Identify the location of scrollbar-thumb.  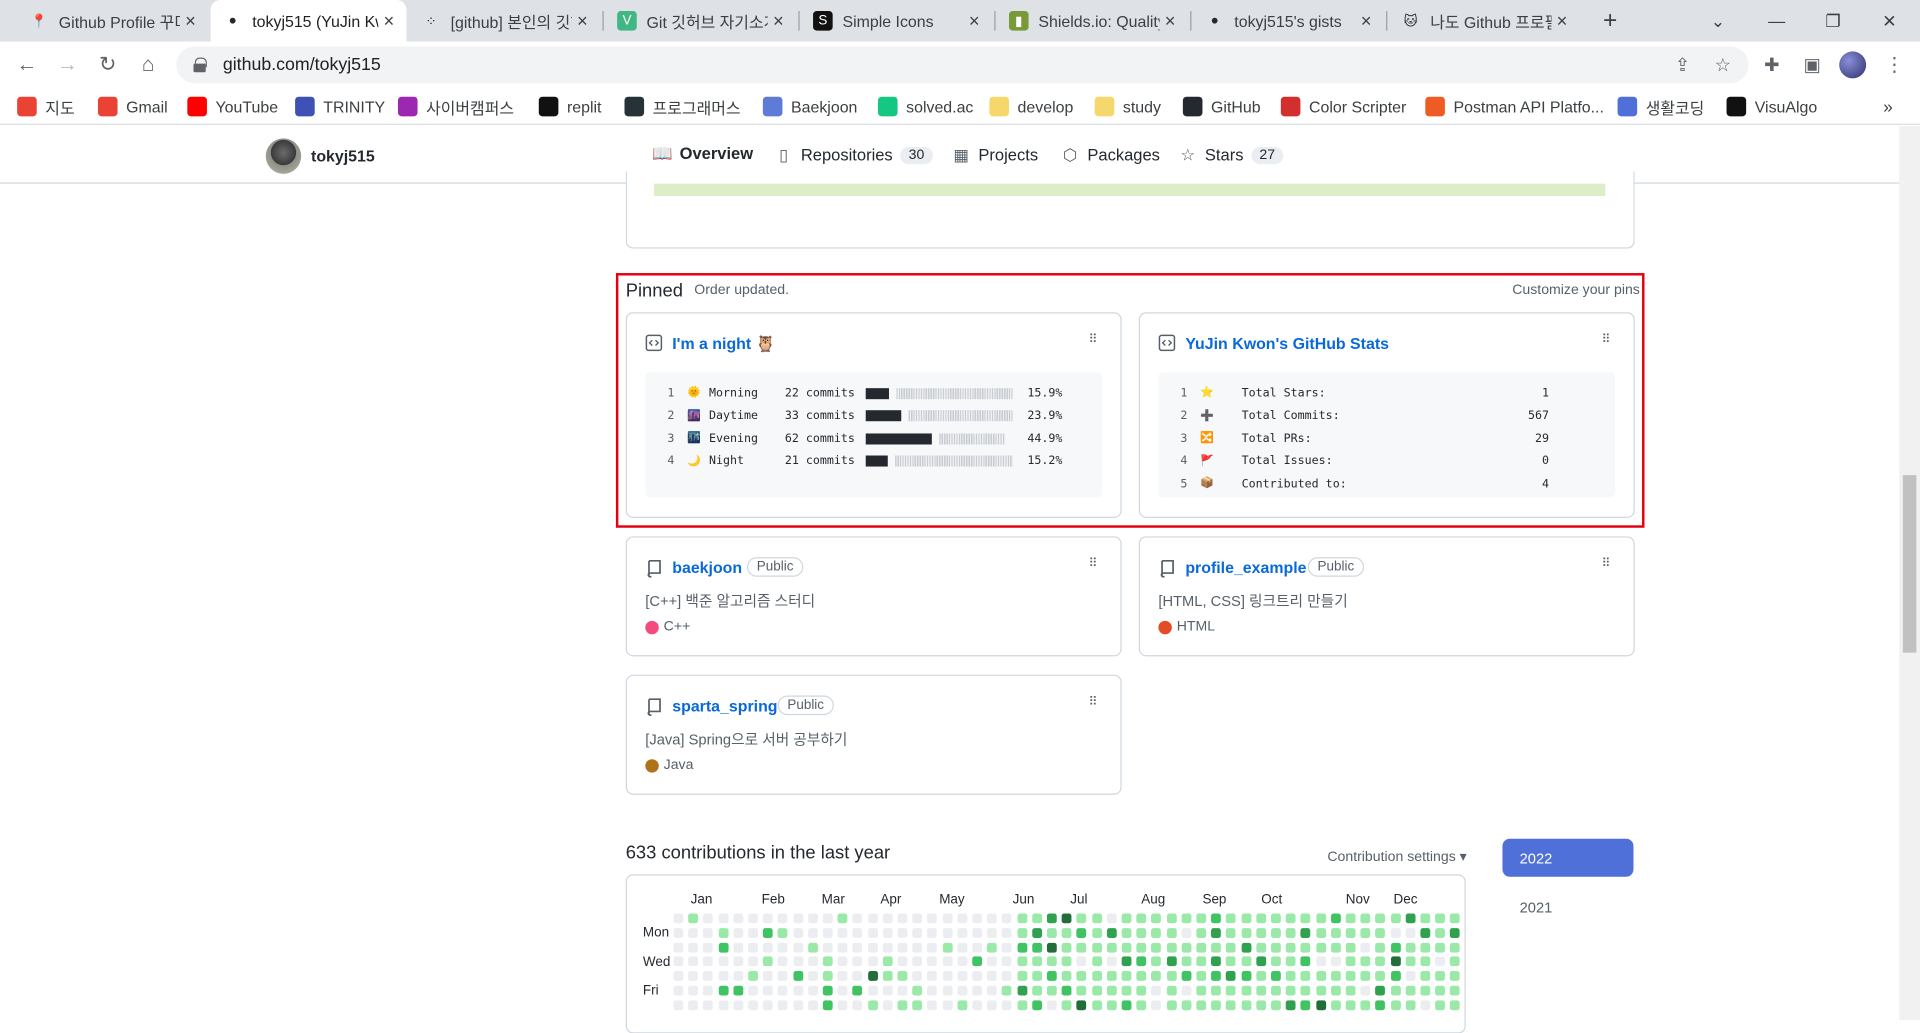
(1909, 564).